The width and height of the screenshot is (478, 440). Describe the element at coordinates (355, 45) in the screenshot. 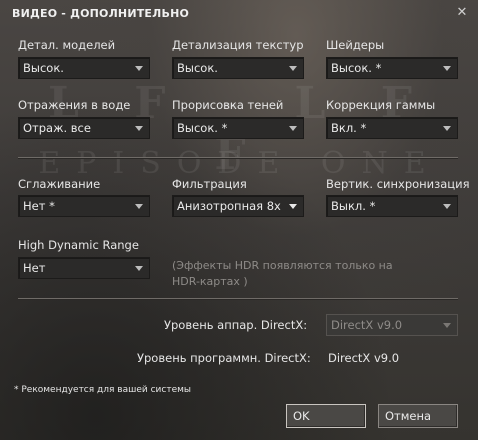

I see `shaders-label: Шейдеры` at that location.